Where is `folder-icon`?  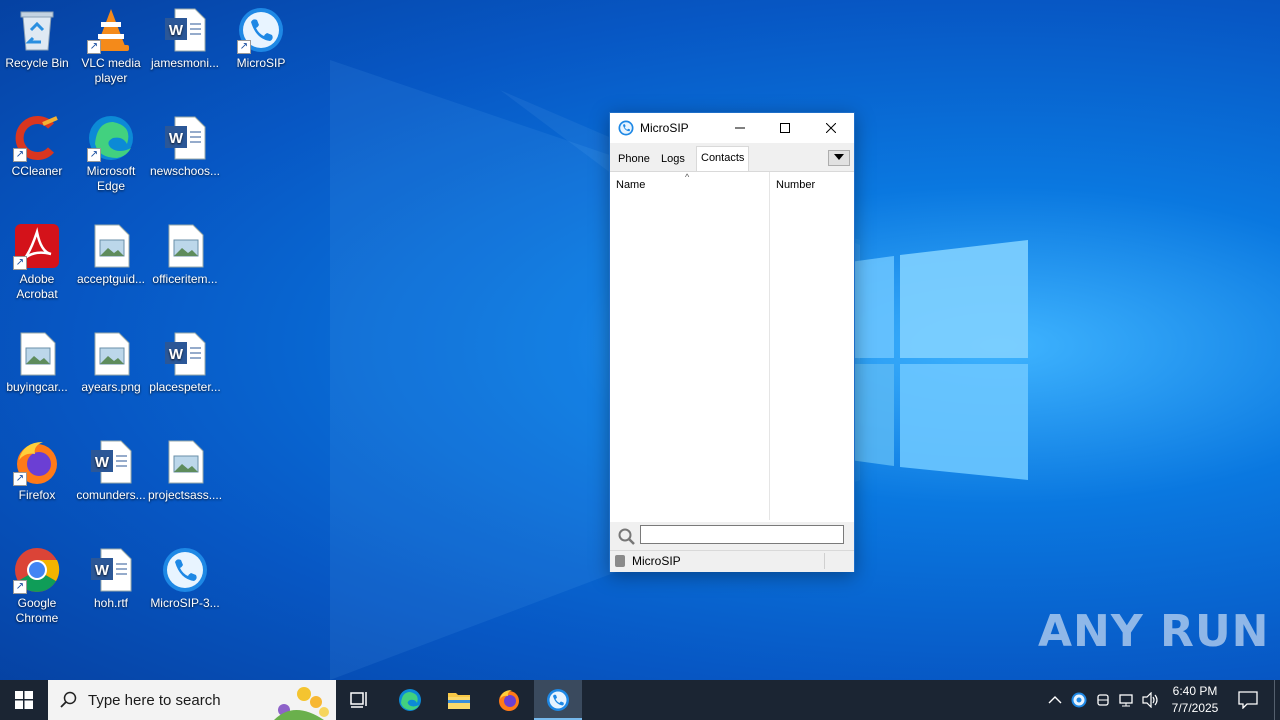
folder-icon is located at coordinates (459, 701).